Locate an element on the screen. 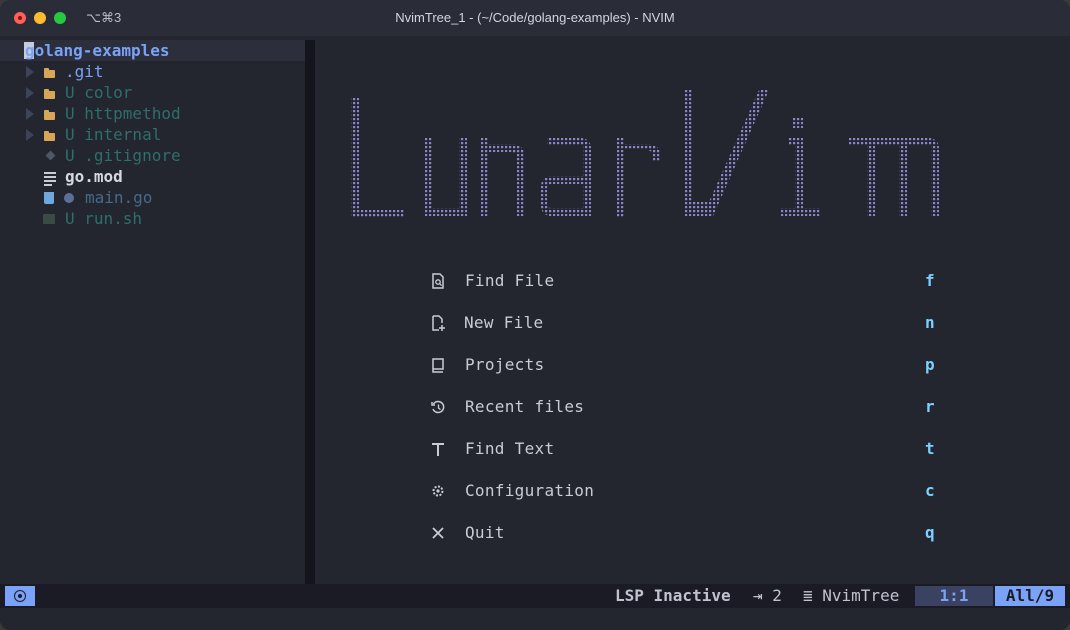 Image resolution: width=1070 pixels, height=630 pixels. tree-item-httpmethod: U httpmethod is located at coordinates (152, 113).